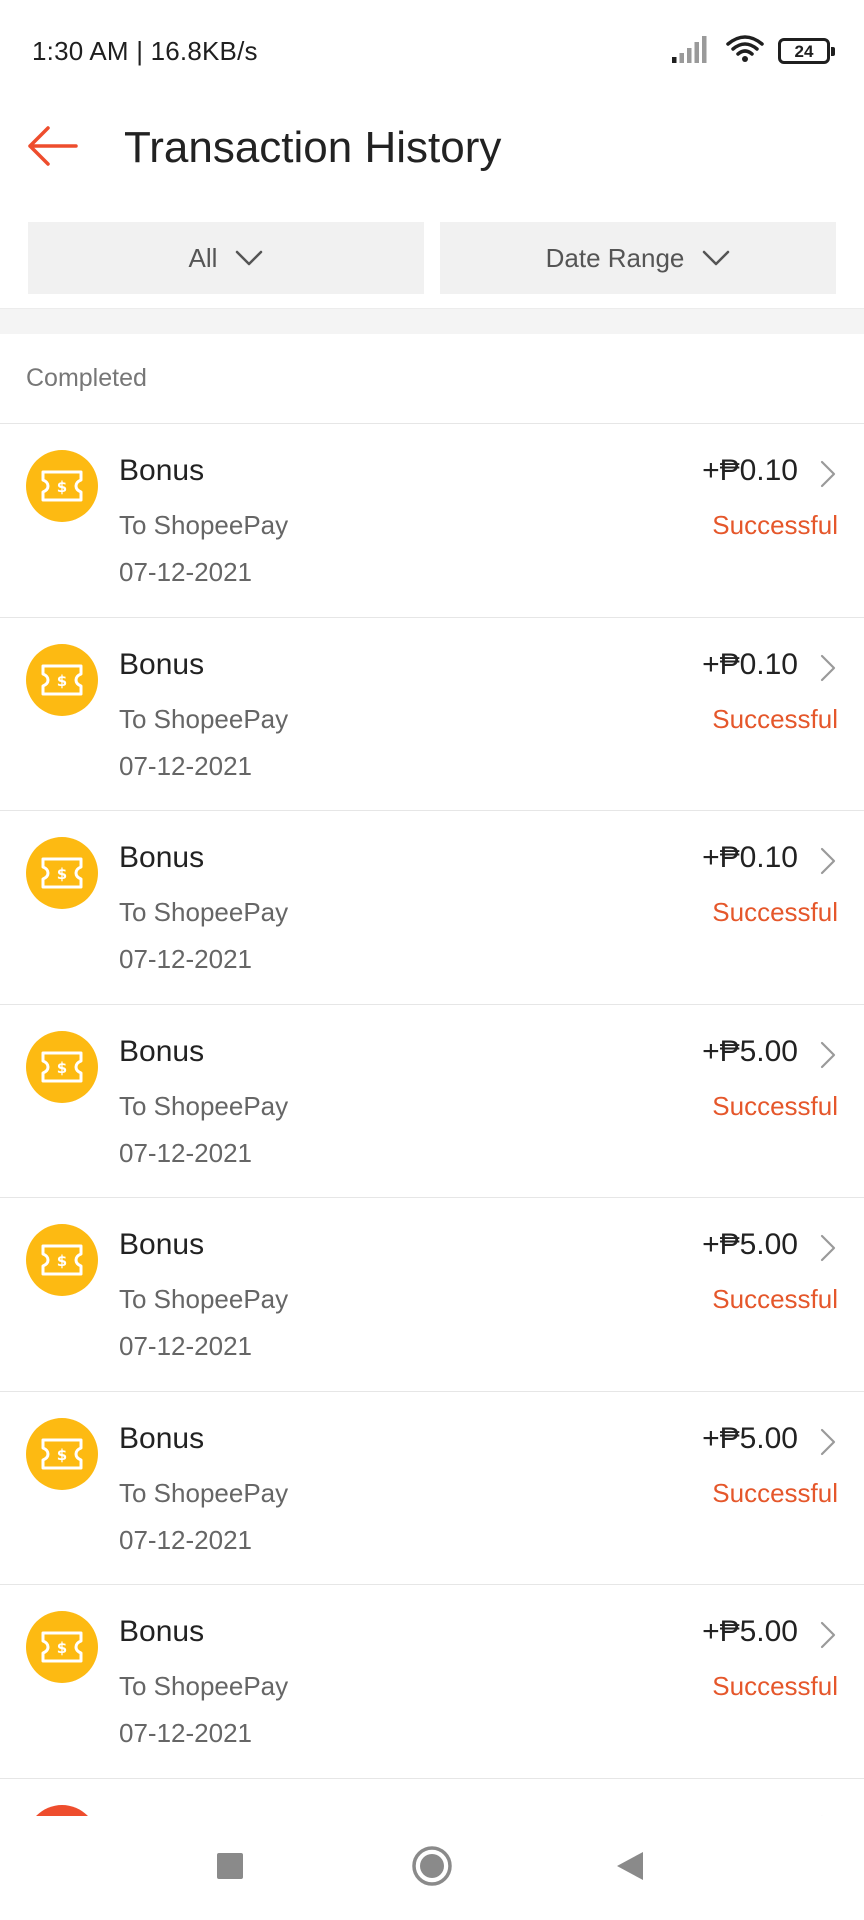  I want to click on status-icons: 24, so click(753, 51).